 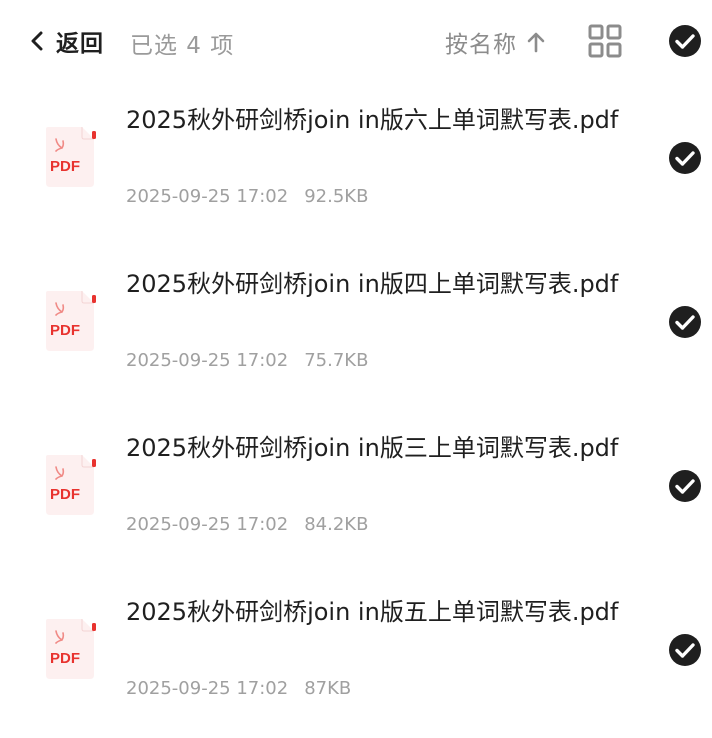 I want to click on file-meta: 2025-09-25 17:02 84.2KB, so click(x=247, y=524).